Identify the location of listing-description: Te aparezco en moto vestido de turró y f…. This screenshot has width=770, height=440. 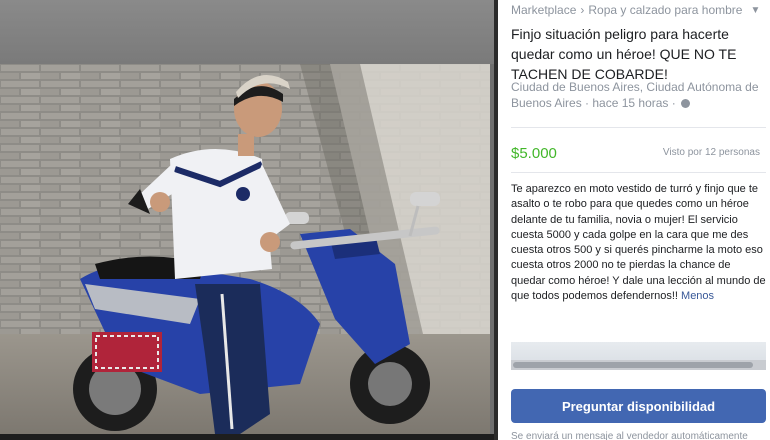
(638, 243).